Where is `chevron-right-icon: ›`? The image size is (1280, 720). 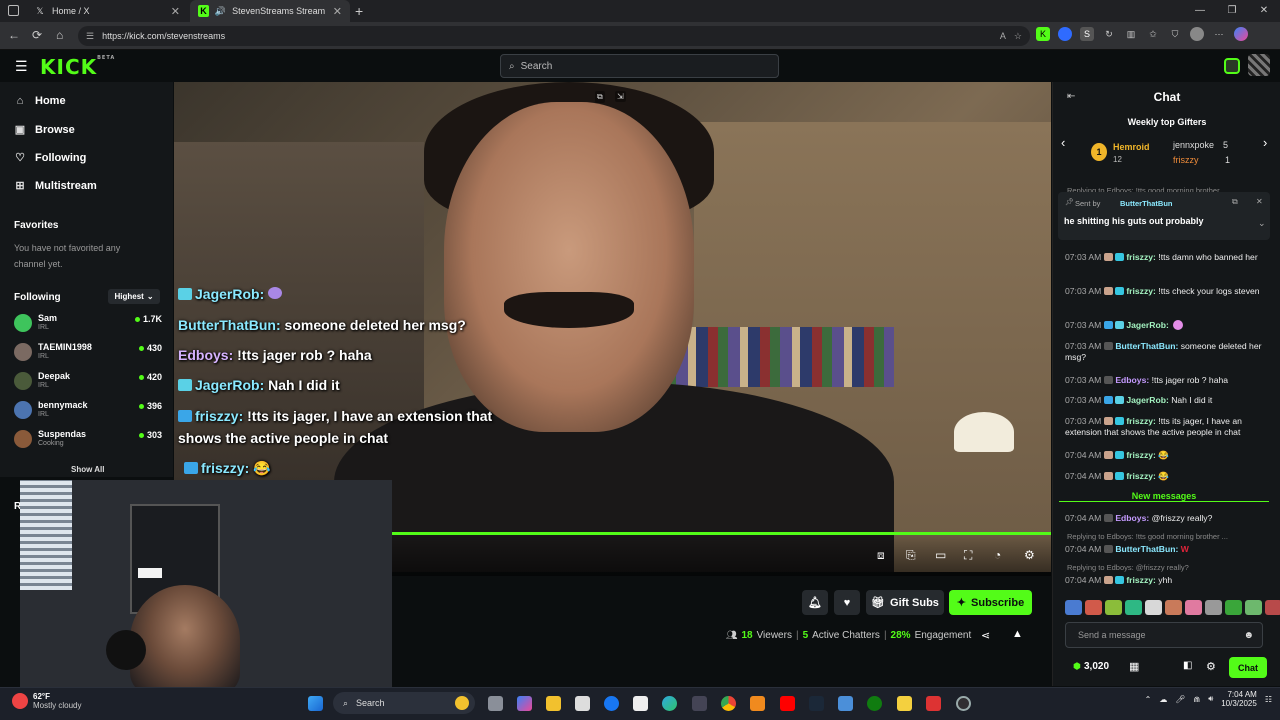
chevron-right-icon: › is located at coordinates (1265, 142).